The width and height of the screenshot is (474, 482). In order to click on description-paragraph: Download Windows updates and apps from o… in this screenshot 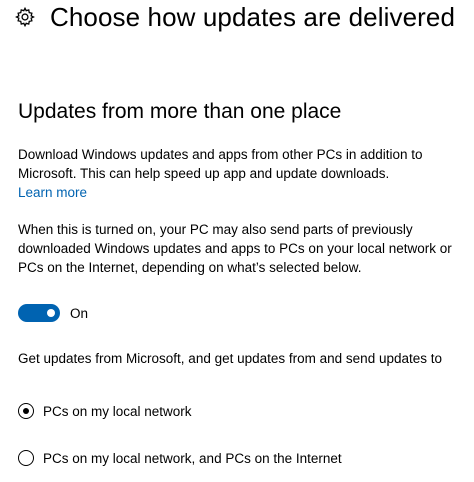, I will do `click(238, 173)`.